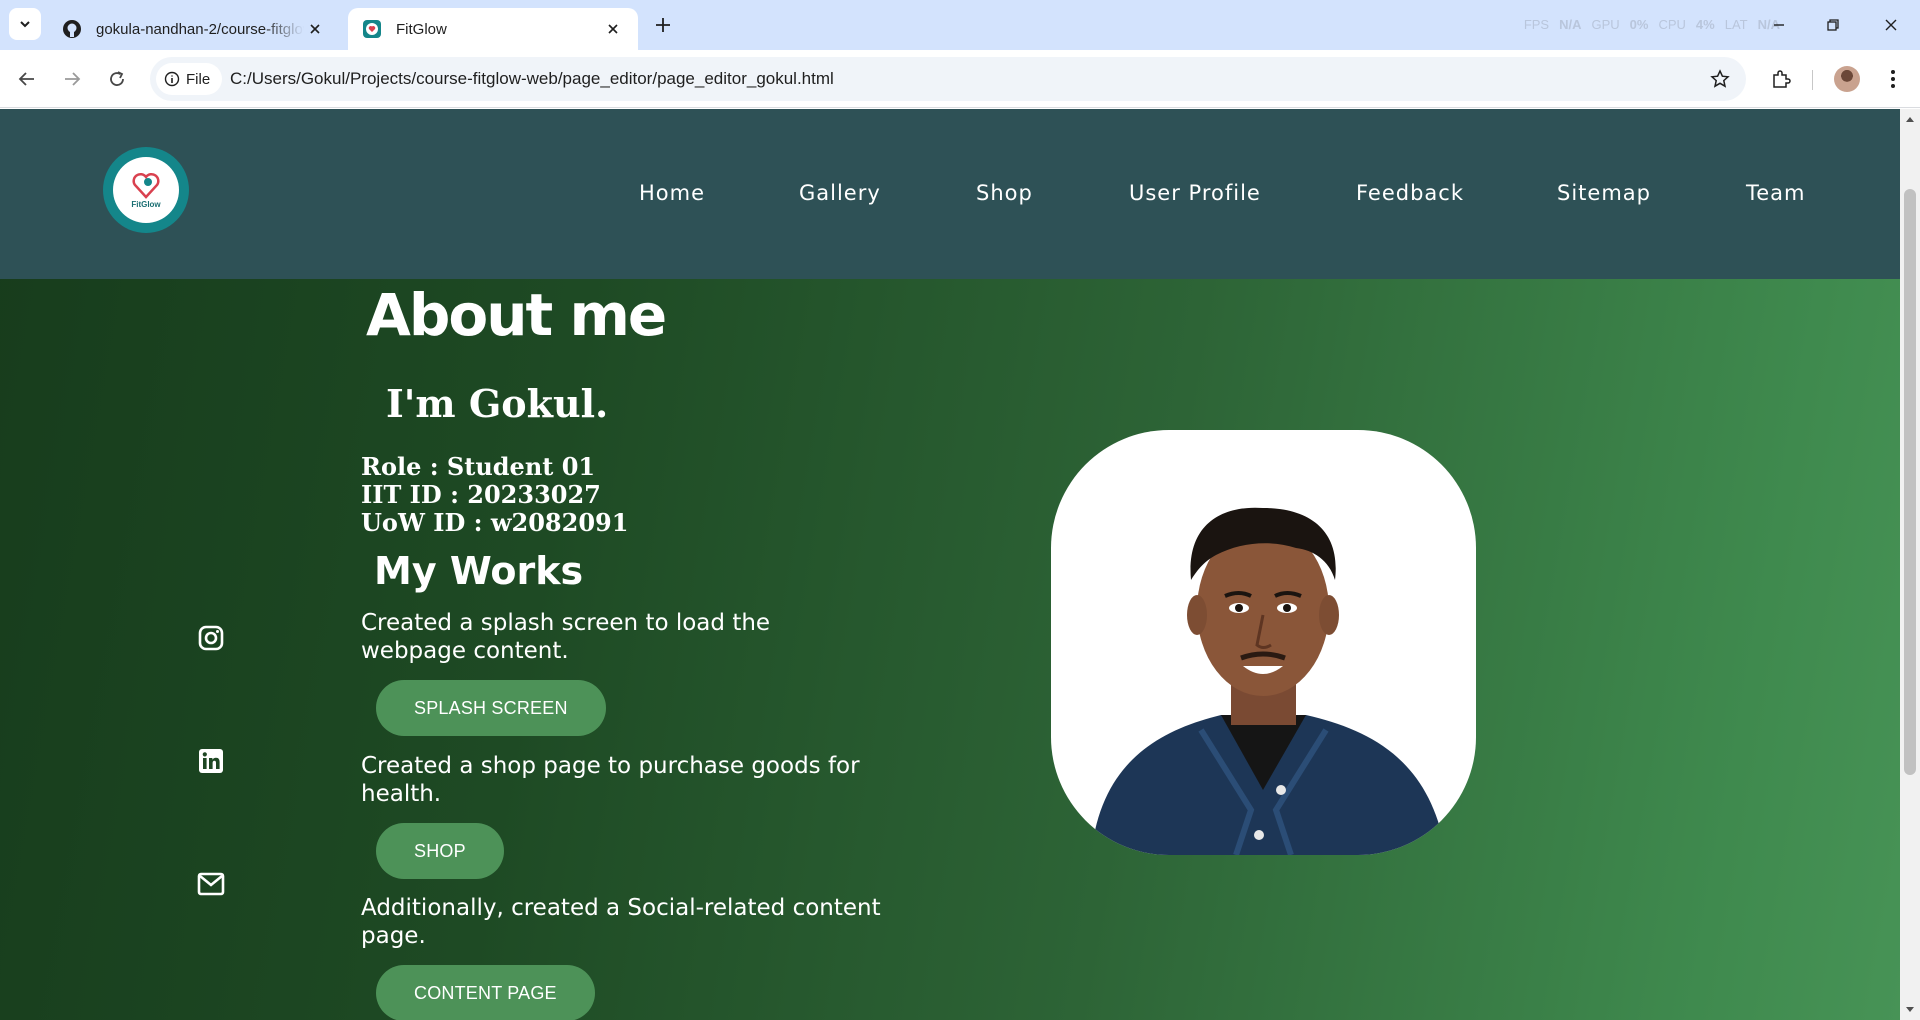 This screenshot has width=1920, height=1020. Describe the element at coordinates (1570, 24) in the screenshot. I see `fps-value: N/A` at that location.